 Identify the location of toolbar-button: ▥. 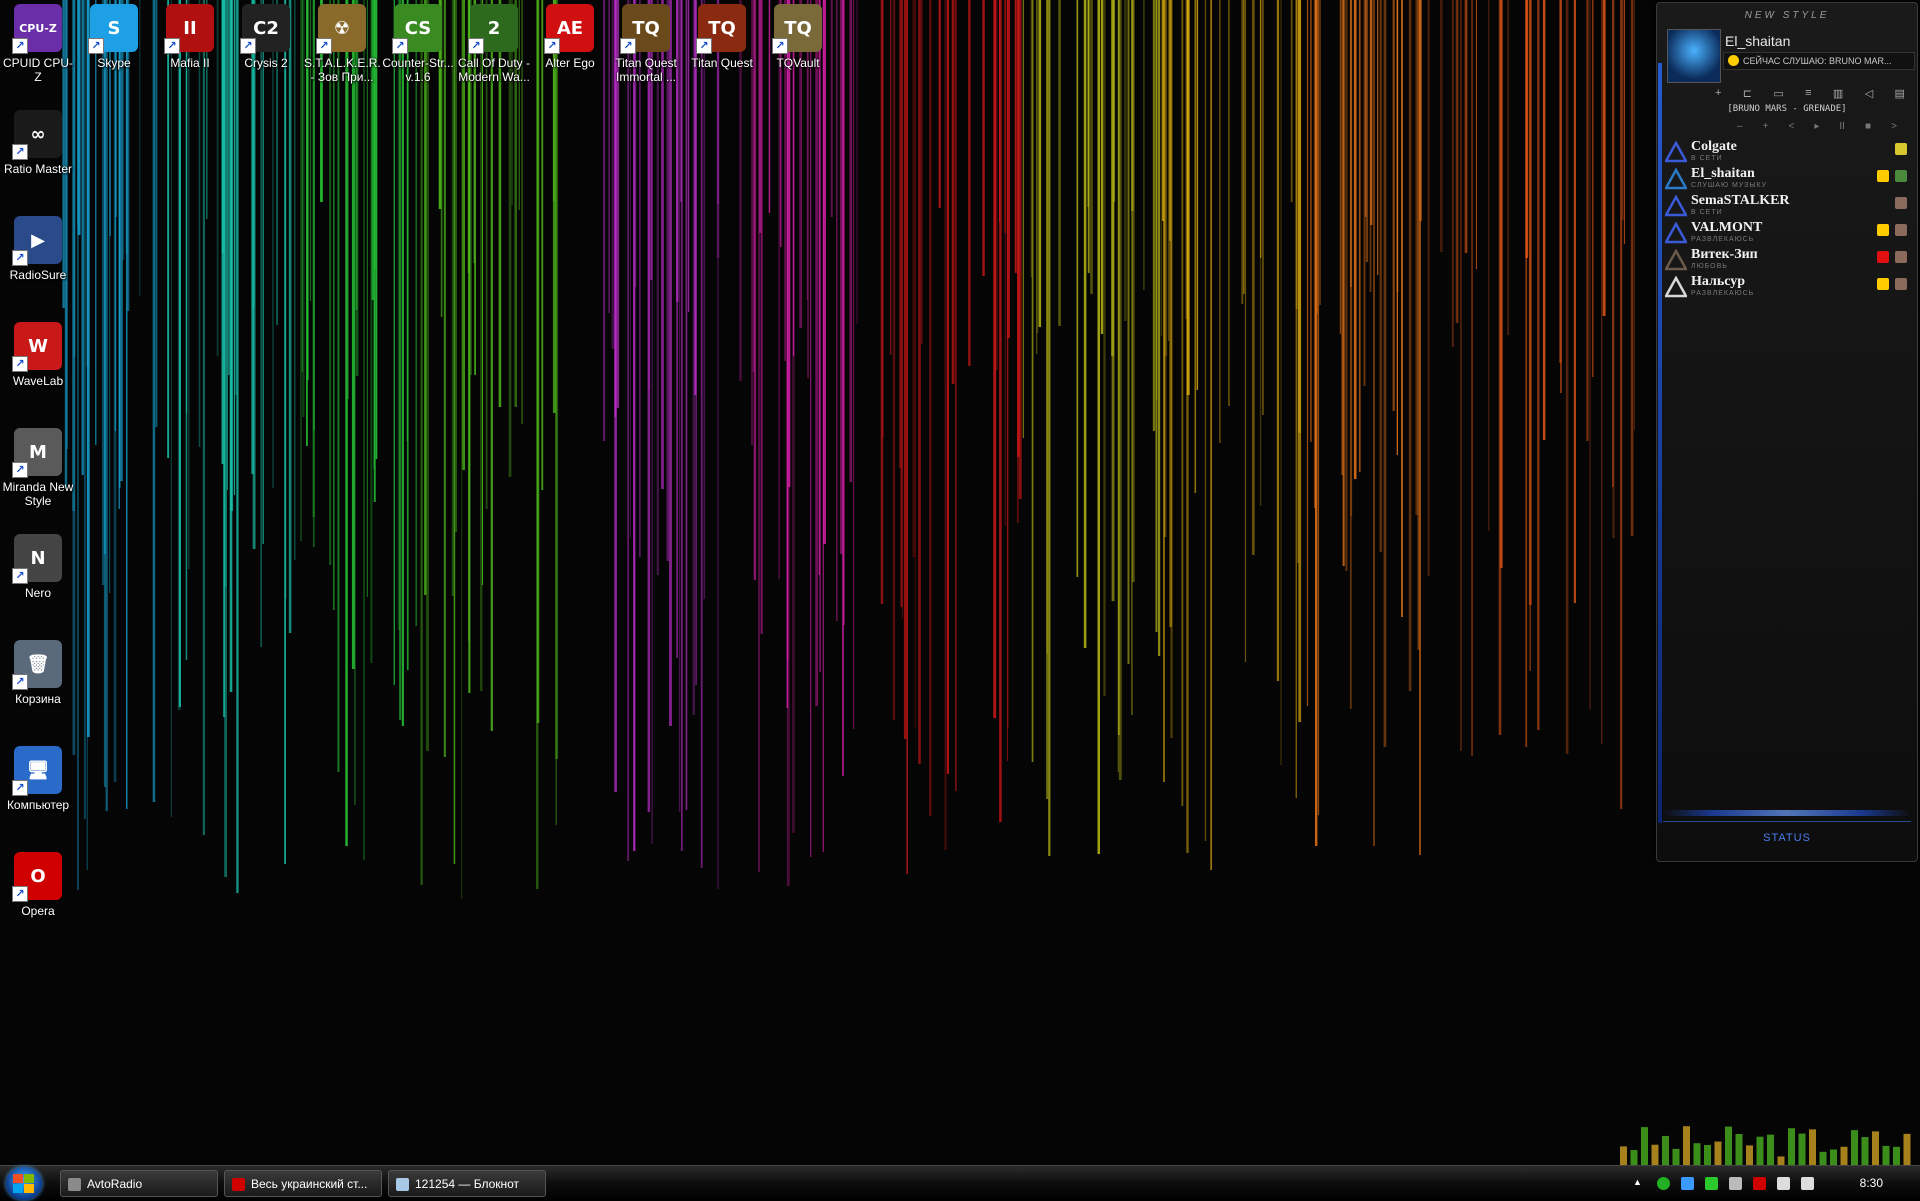
(1838, 93).